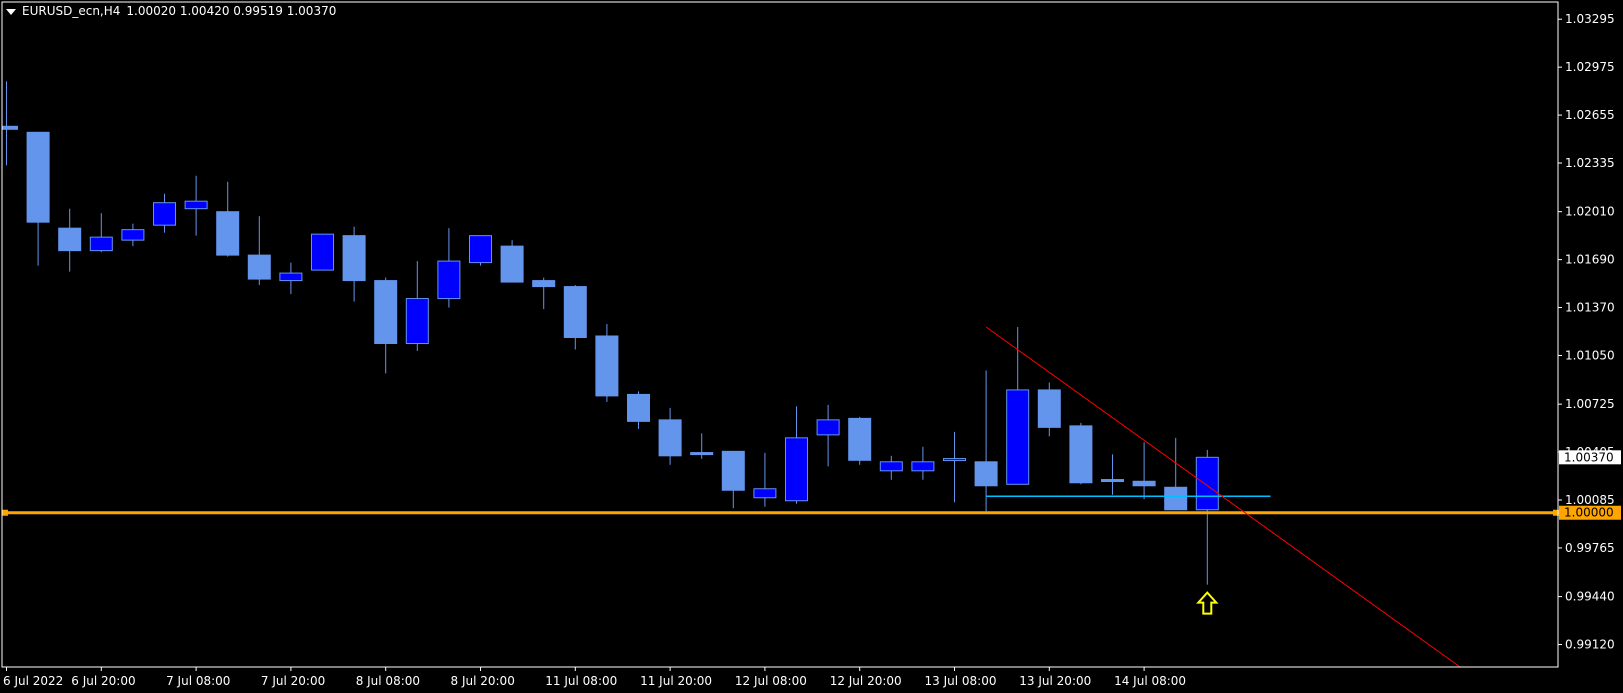 Image resolution: width=1623 pixels, height=693 pixels. Describe the element at coordinates (1207, 603) in the screenshot. I see `up-arrow-icon` at that location.